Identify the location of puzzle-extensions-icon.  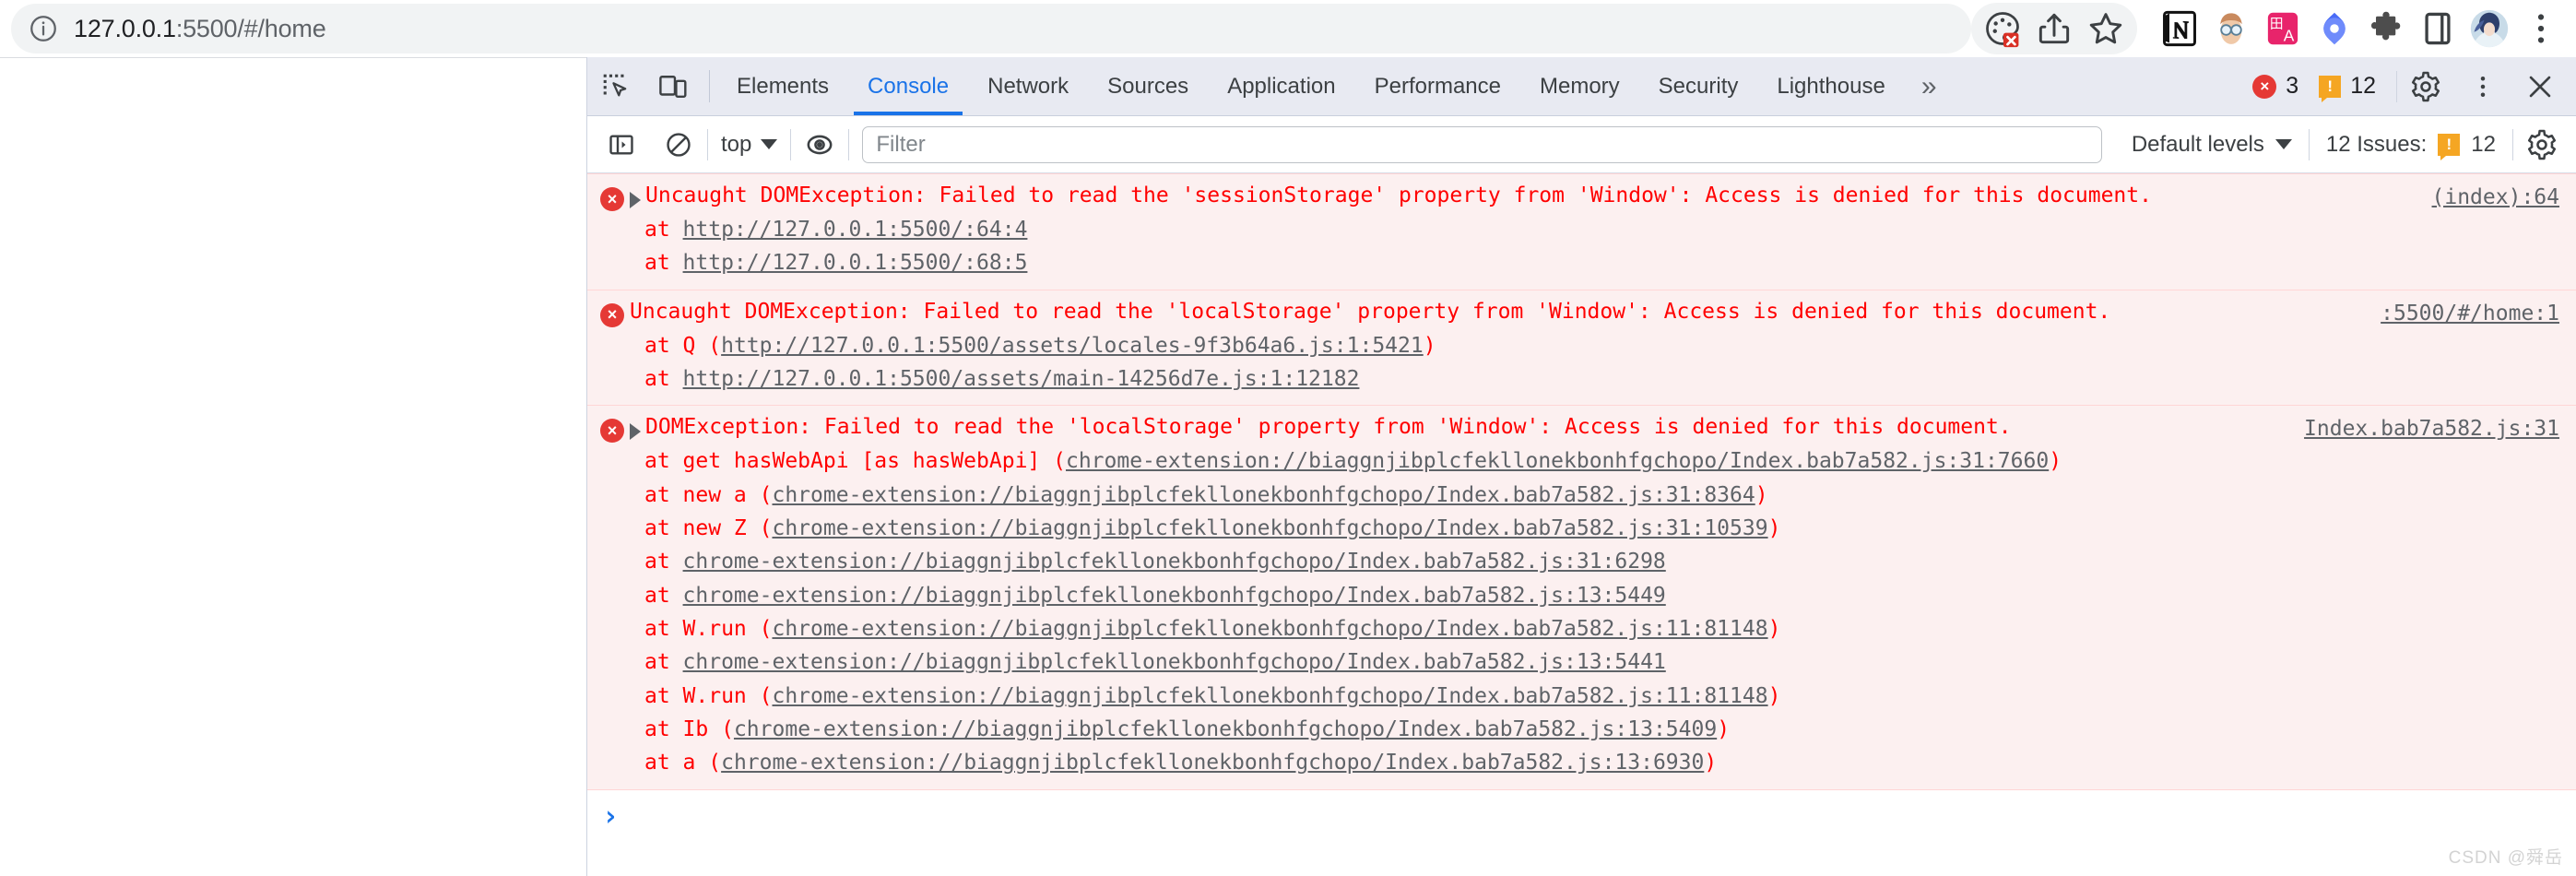
(2386, 28).